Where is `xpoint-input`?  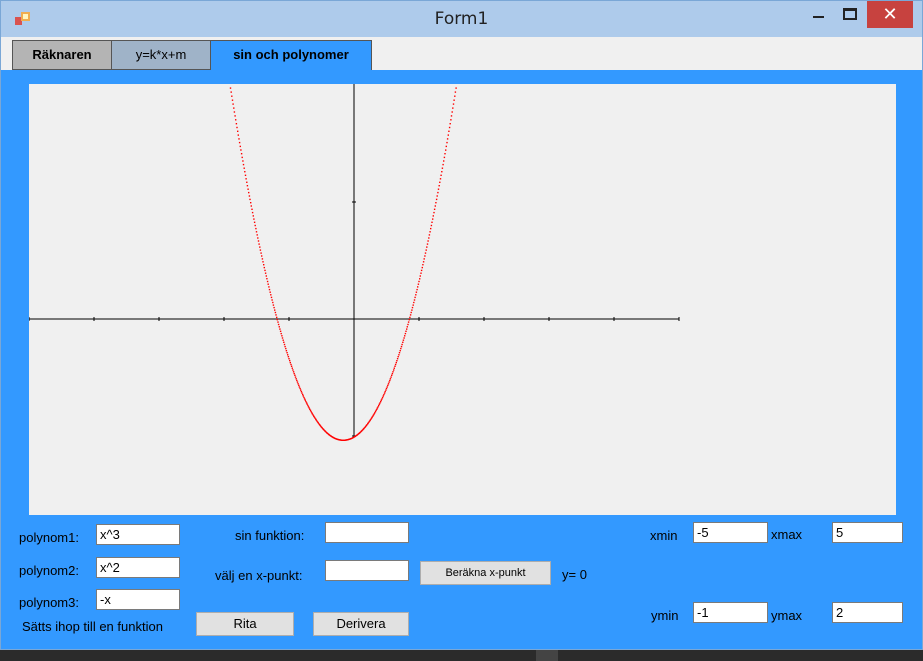 xpoint-input is located at coordinates (367, 570).